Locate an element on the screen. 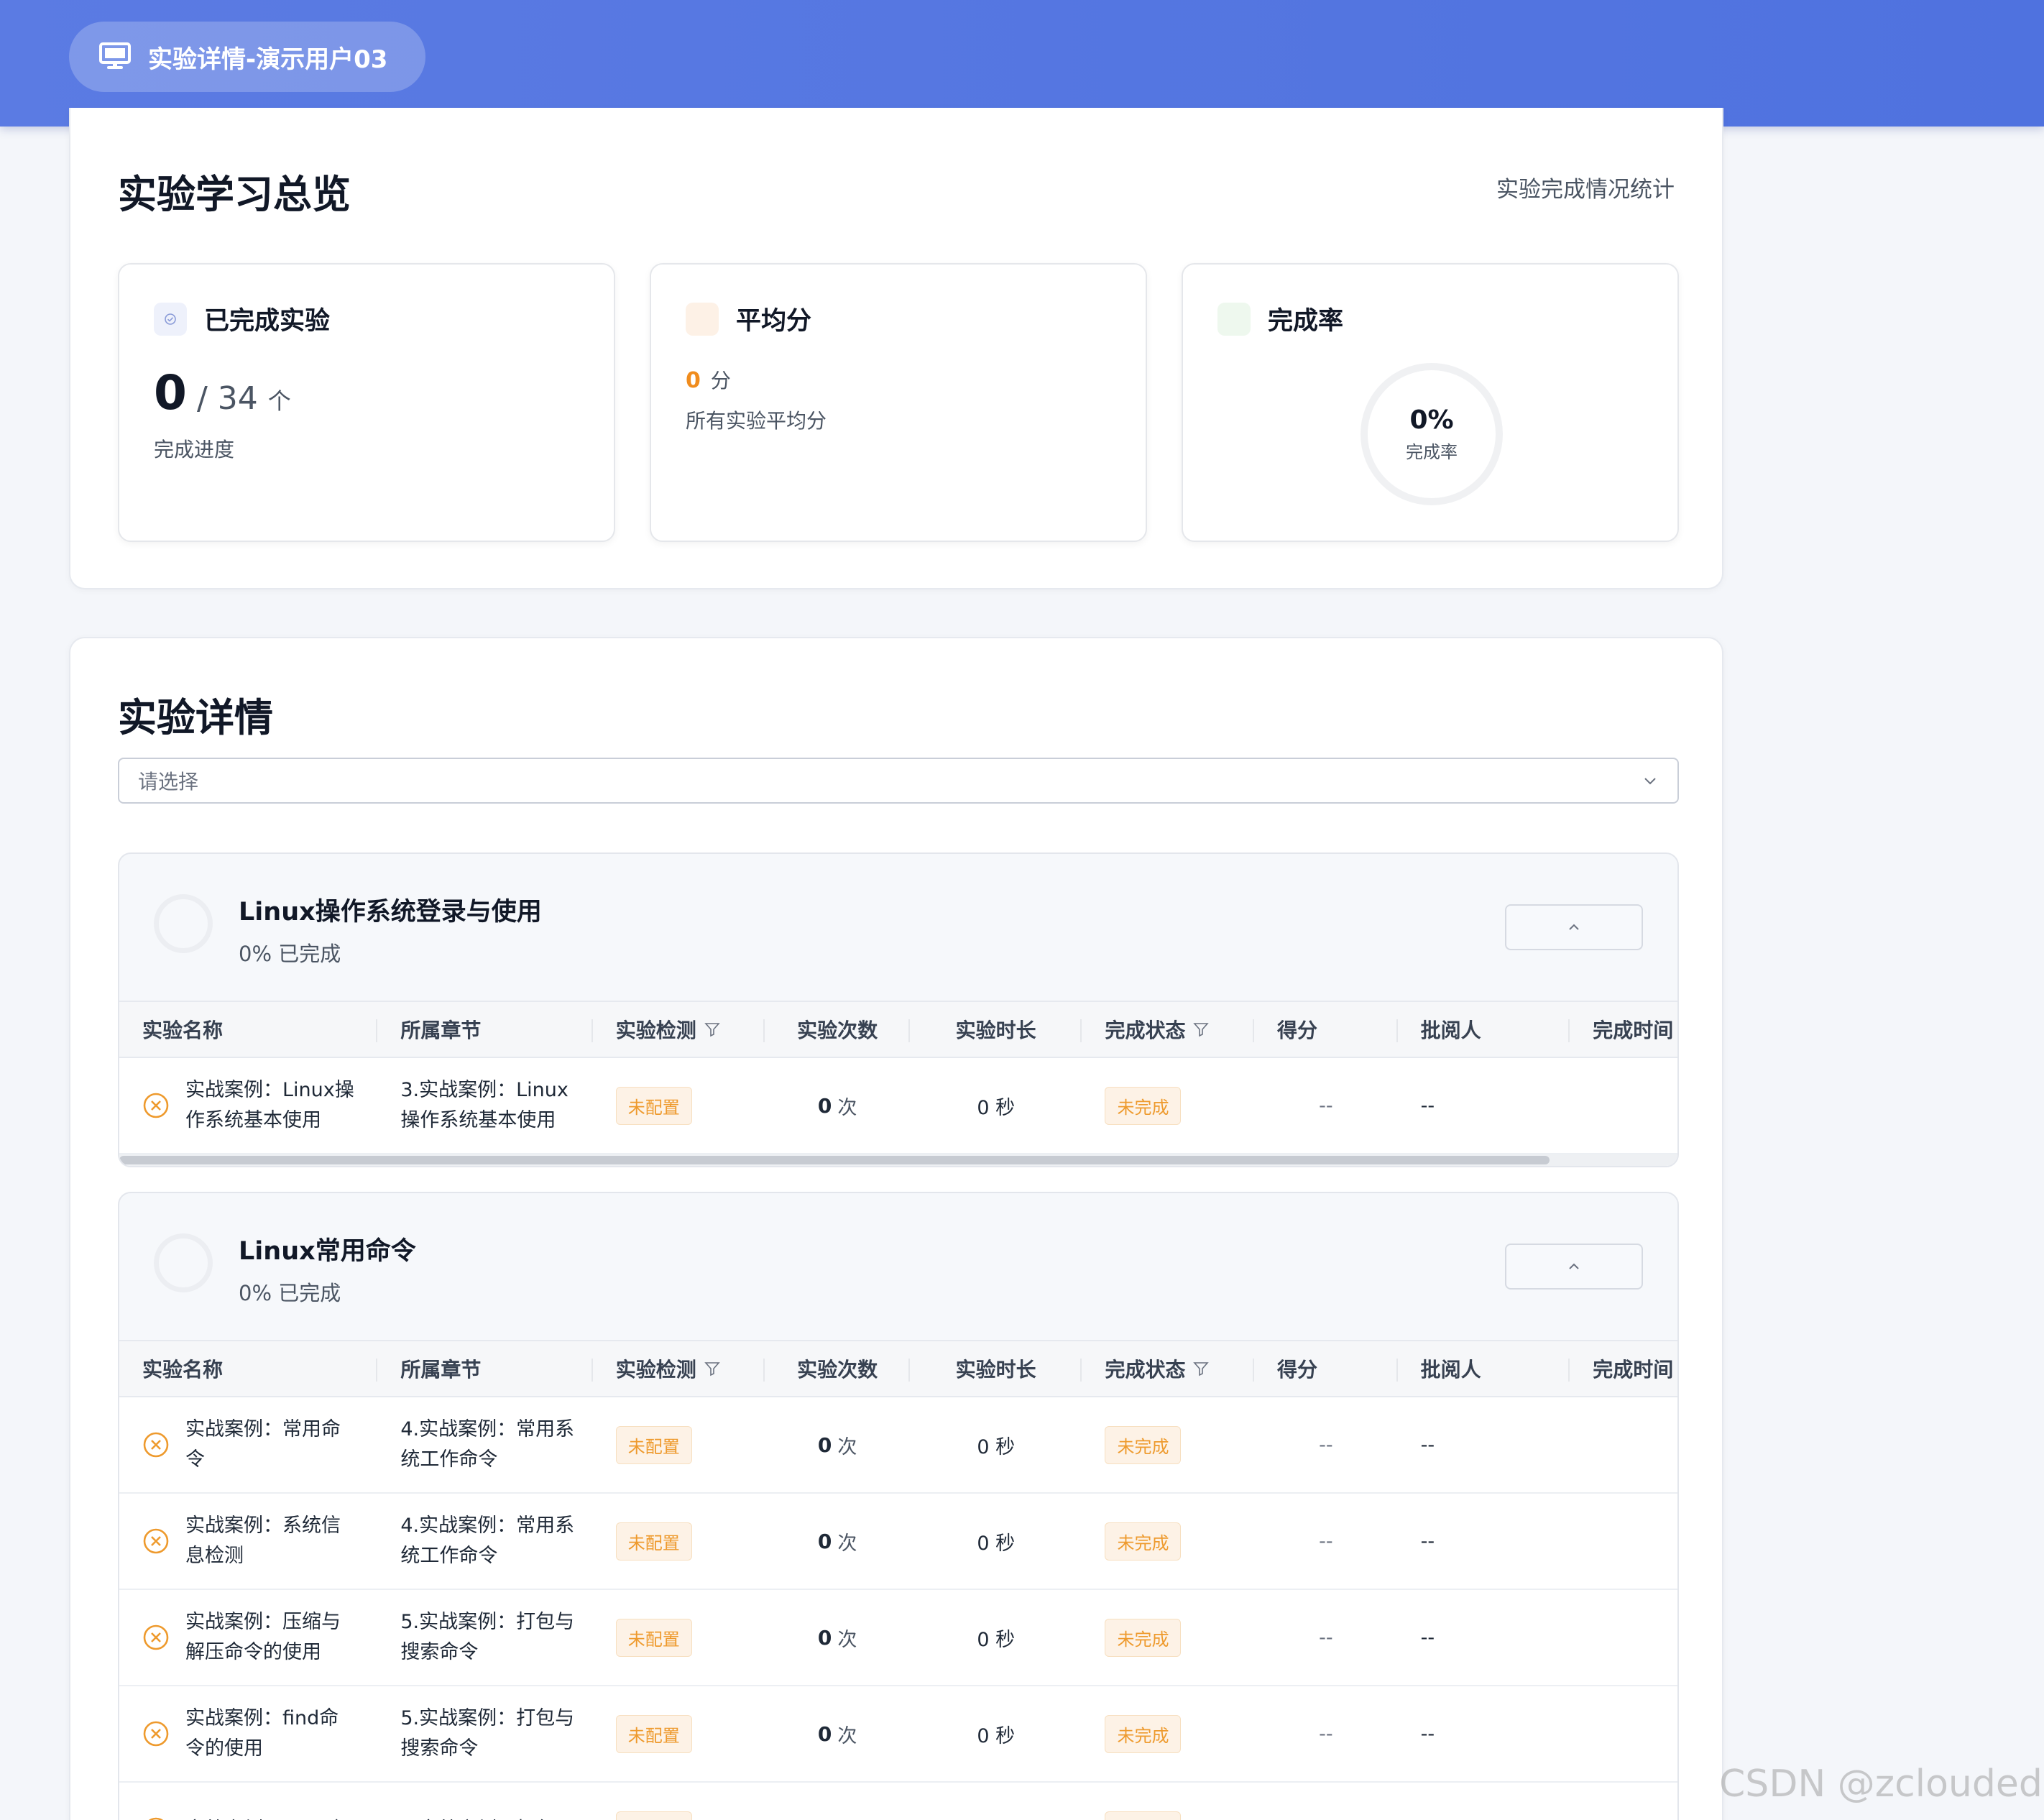  experiment-name: 实战案例：压缩与解压命令的使用 is located at coordinates (271, 1637).